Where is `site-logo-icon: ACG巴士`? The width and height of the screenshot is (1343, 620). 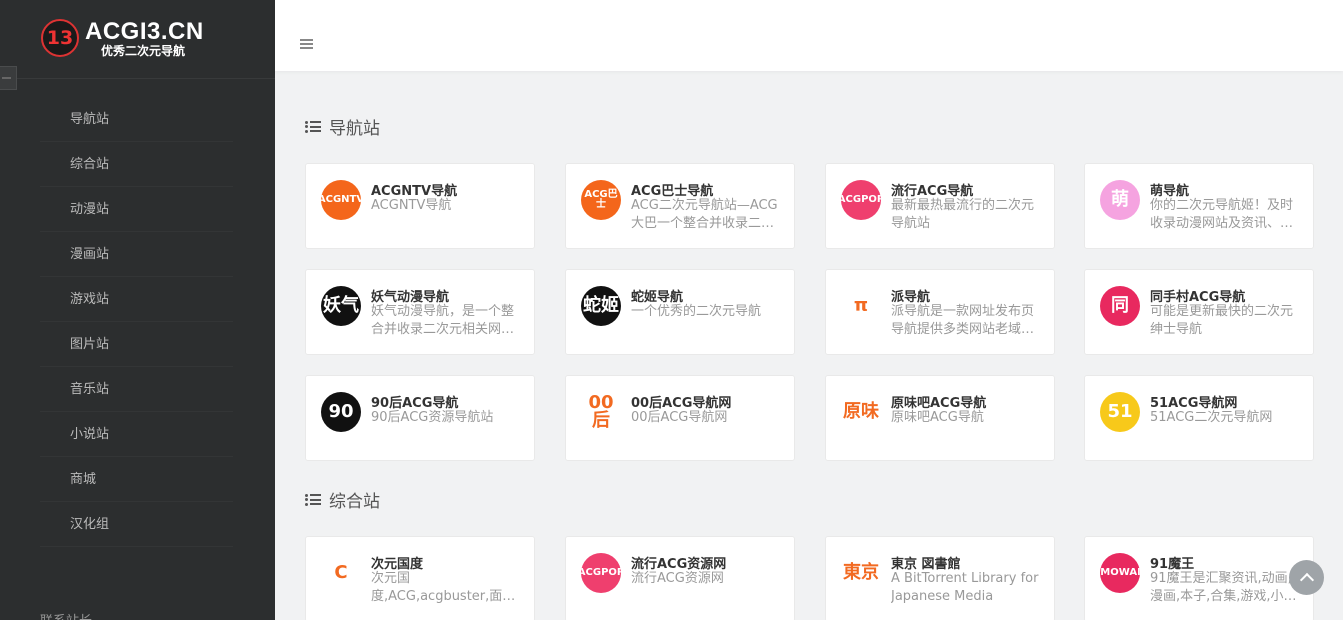
site-logo-icon: ACG巴士 is located at coordinates (601, 200).